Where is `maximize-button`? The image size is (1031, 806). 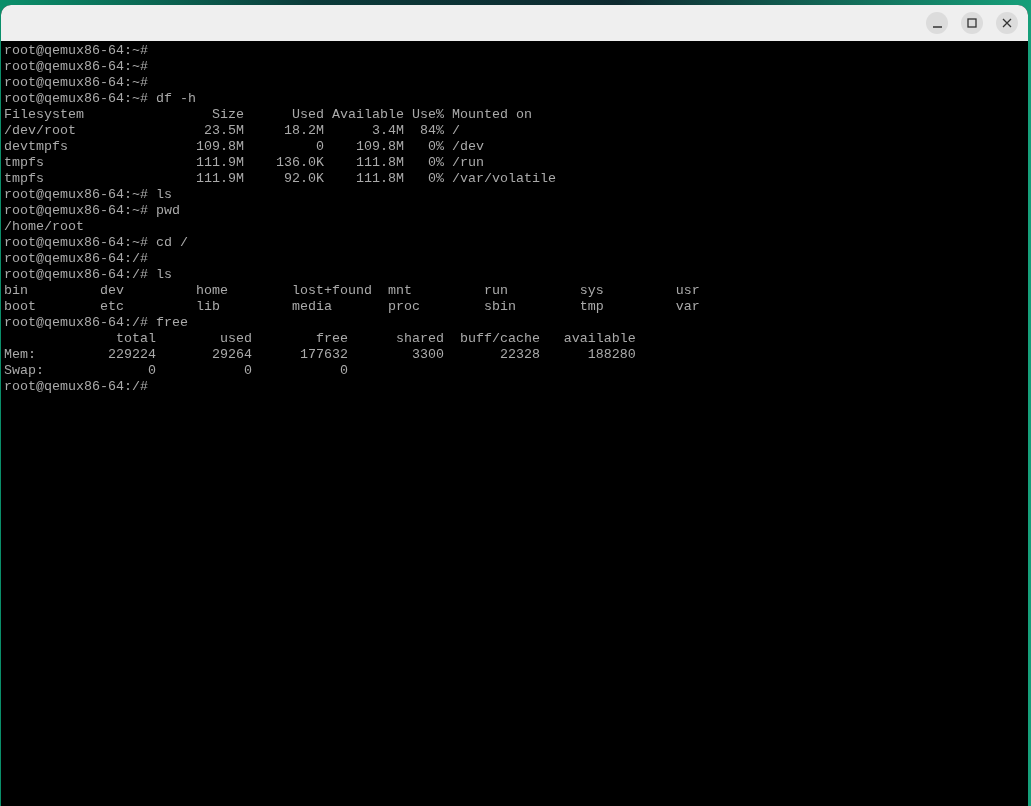
maximize-button is located at coordinates (972, 23).